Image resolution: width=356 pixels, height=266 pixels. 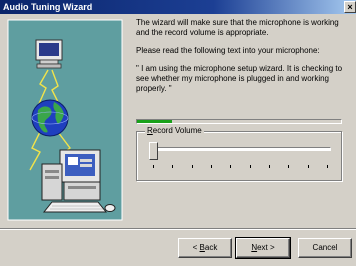 I want to click on close-icon: ×, so click(x=350, y=7).